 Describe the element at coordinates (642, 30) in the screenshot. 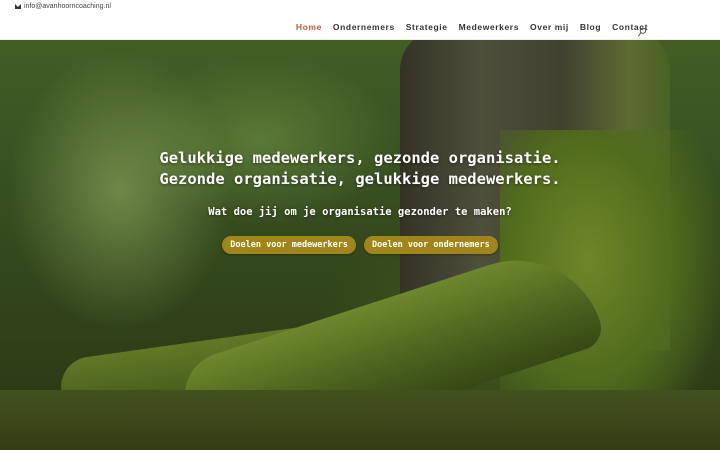

I see `search-icon` at that location.